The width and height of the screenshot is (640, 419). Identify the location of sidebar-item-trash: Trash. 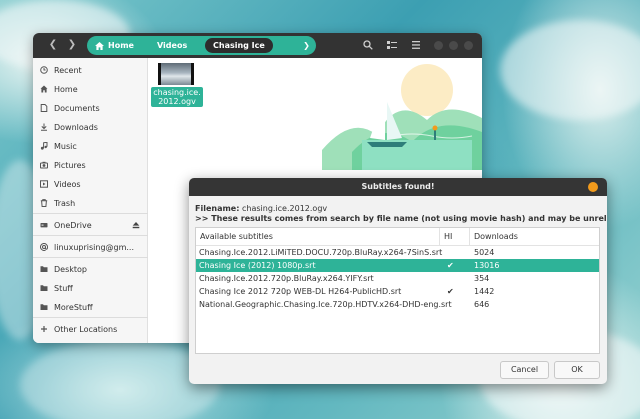
(90, 203).